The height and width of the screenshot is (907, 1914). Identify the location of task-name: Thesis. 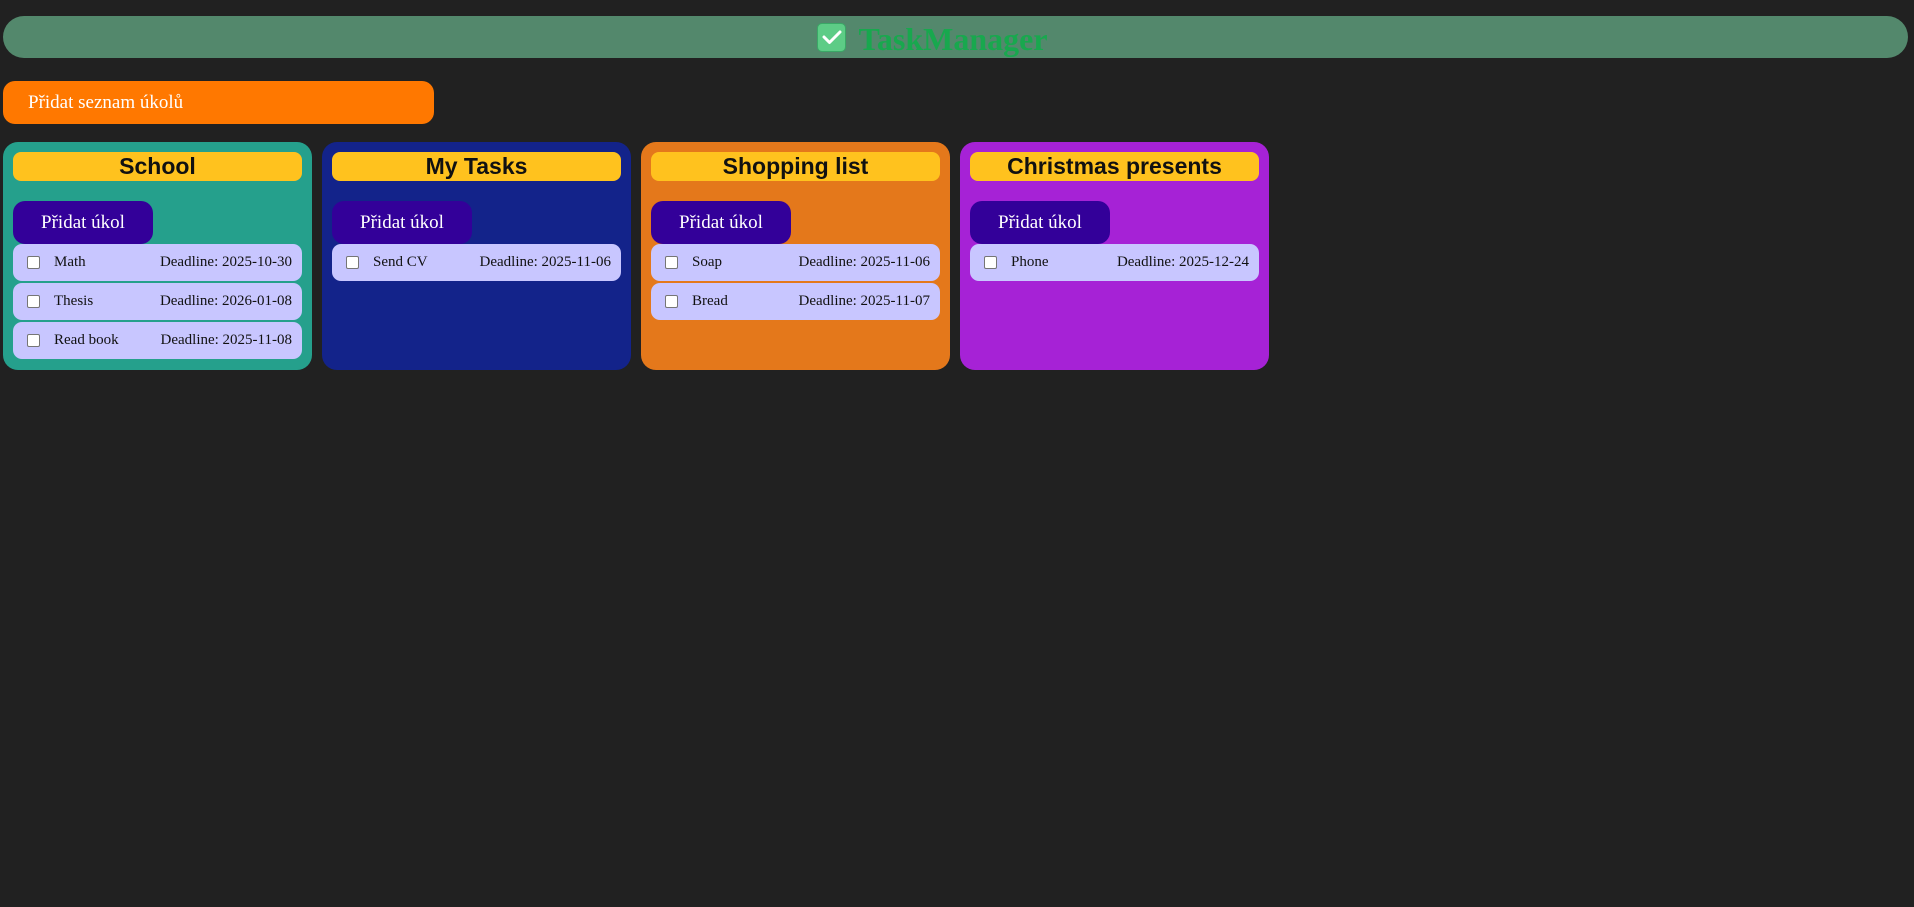
(74, 301).